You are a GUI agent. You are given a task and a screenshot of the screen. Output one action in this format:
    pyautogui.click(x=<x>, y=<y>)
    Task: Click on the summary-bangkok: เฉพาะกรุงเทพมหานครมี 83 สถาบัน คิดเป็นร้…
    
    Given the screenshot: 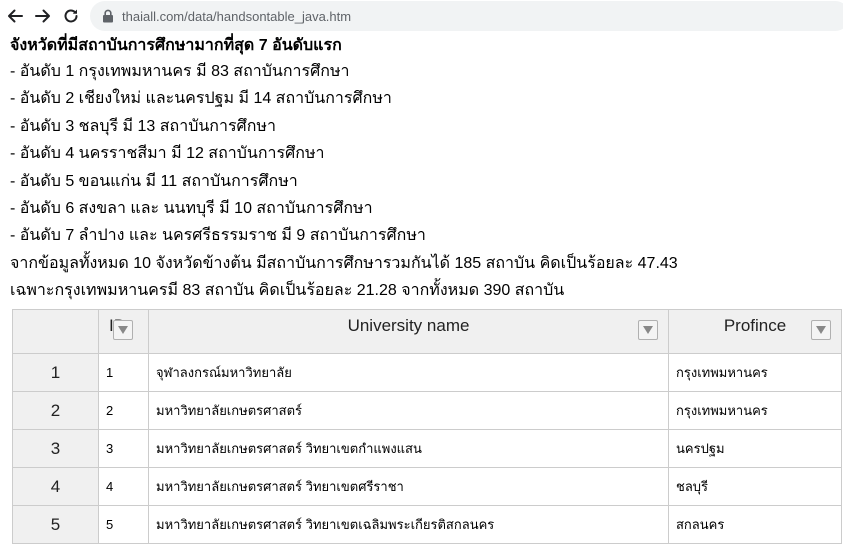 What is the action you would take?
    pyautogui.click(x=287, y=291)
    